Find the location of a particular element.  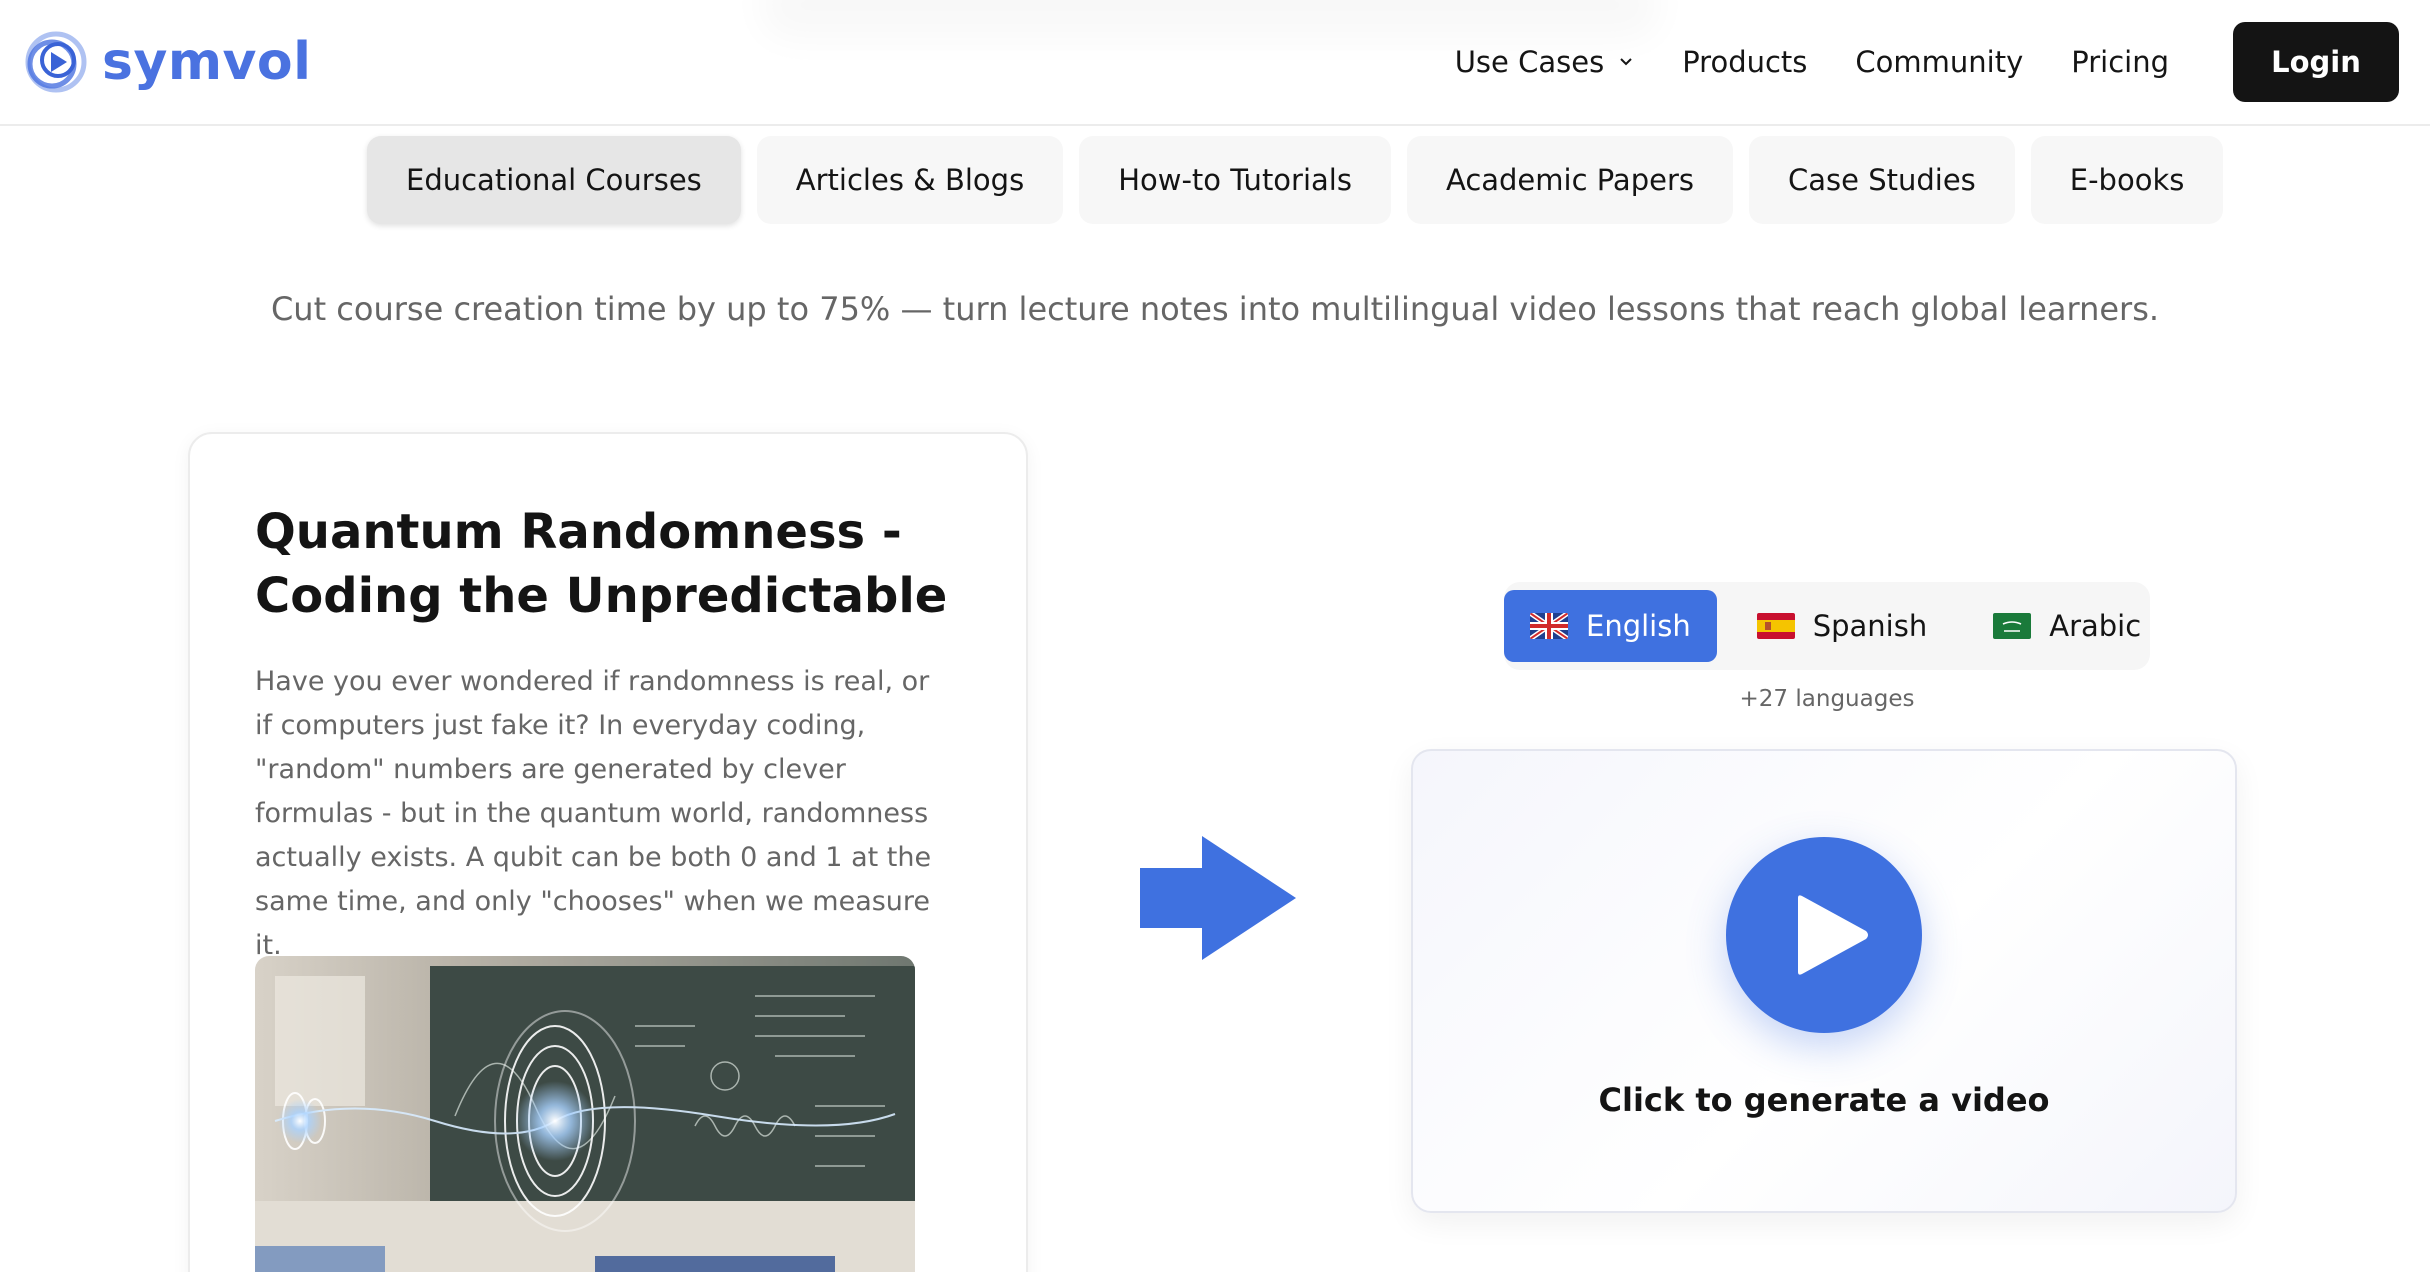

tab-e-books: E-books is located at coordinates (2127, 180).